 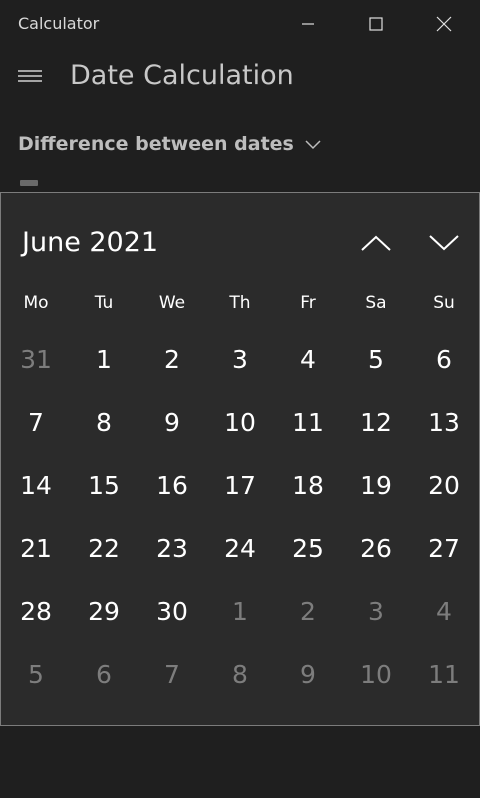 I want to click on calendar-day: 1, so click(x=104, y=359).